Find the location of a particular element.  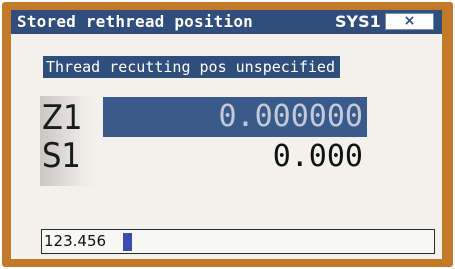

dialog-title: Stored rethread position is located at coordinates (135, 21).